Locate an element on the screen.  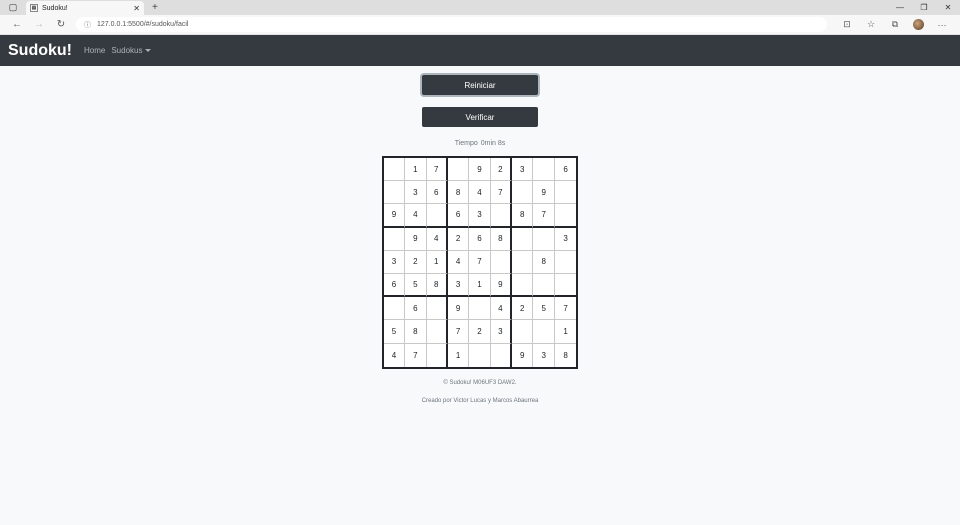
tab-actions-icon: ▢ is located at coordinates (13, 7).